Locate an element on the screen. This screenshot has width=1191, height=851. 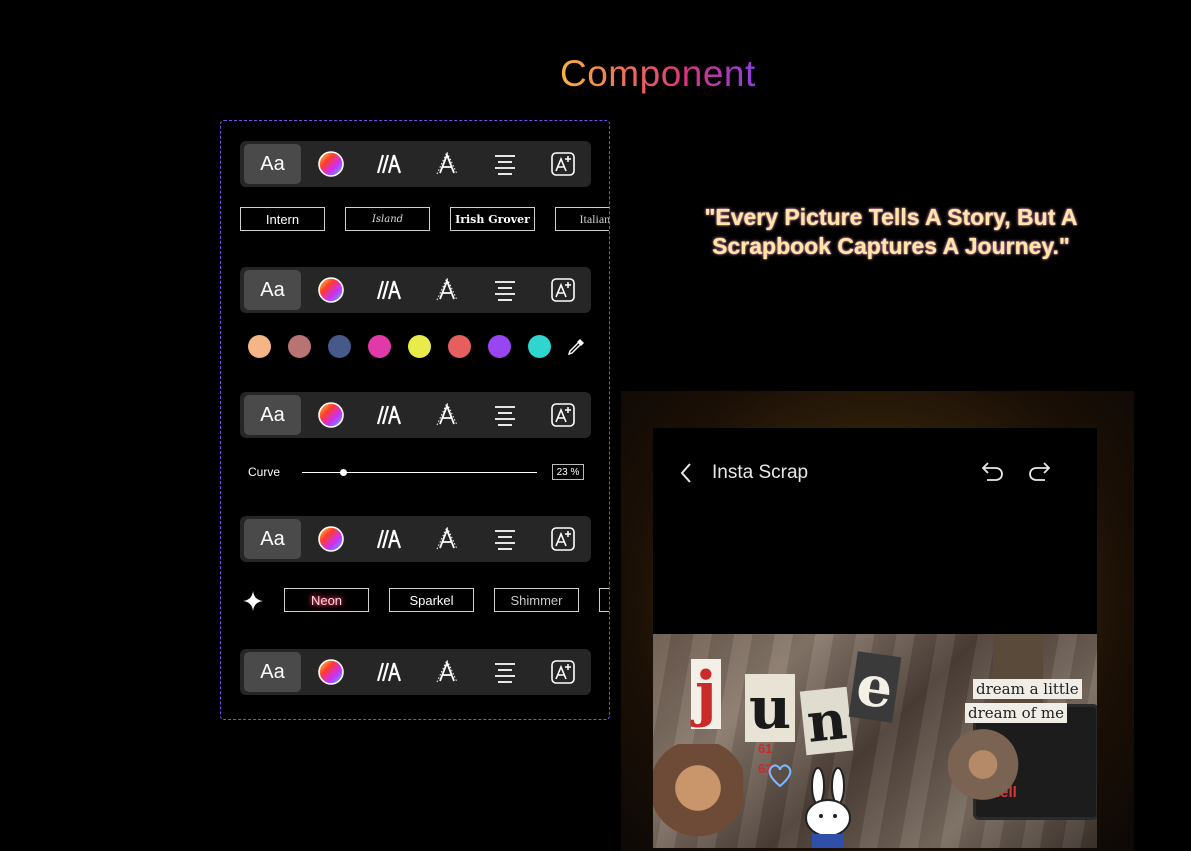
collage-caption-1: dream a little is located at coordinates (1027, 689).